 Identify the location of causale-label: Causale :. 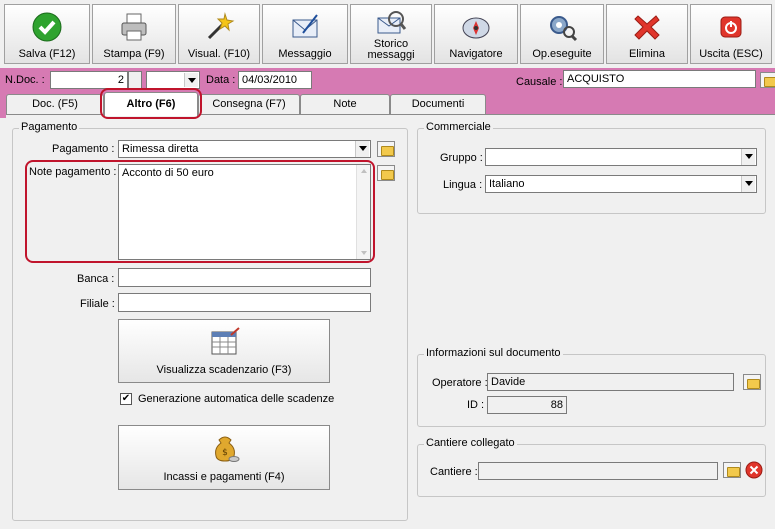
(539, 82).